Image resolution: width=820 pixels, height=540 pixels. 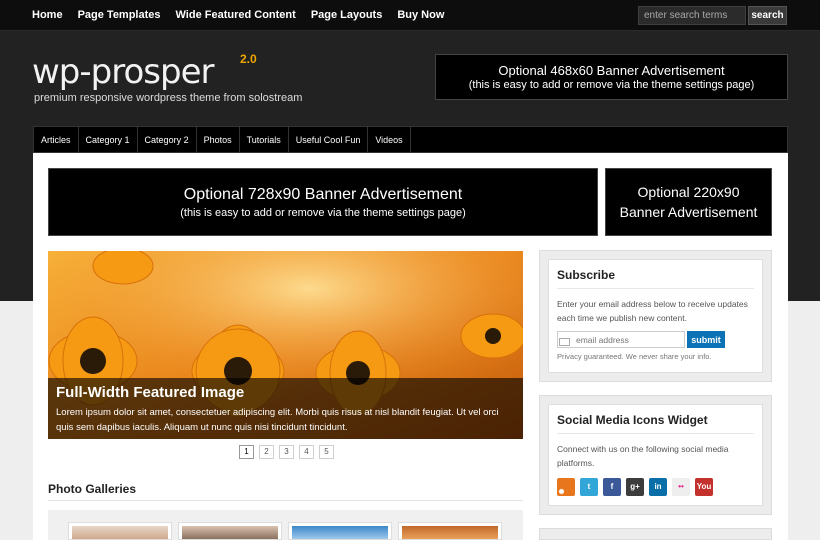 What do you see at coordinates (323, 194) in the screenshot?
I see `banner-728-line1: Optional 728x90 Banner Advertisement` at bounding box center [323, 194].